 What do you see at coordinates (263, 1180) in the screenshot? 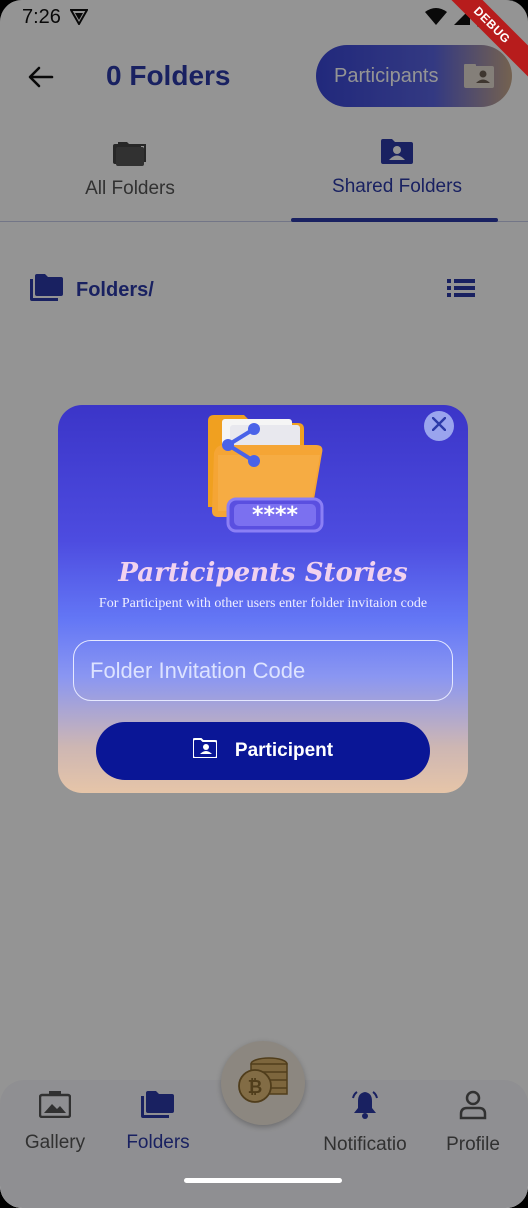
I see `home-indicator` at bounding box center [263, 1180].